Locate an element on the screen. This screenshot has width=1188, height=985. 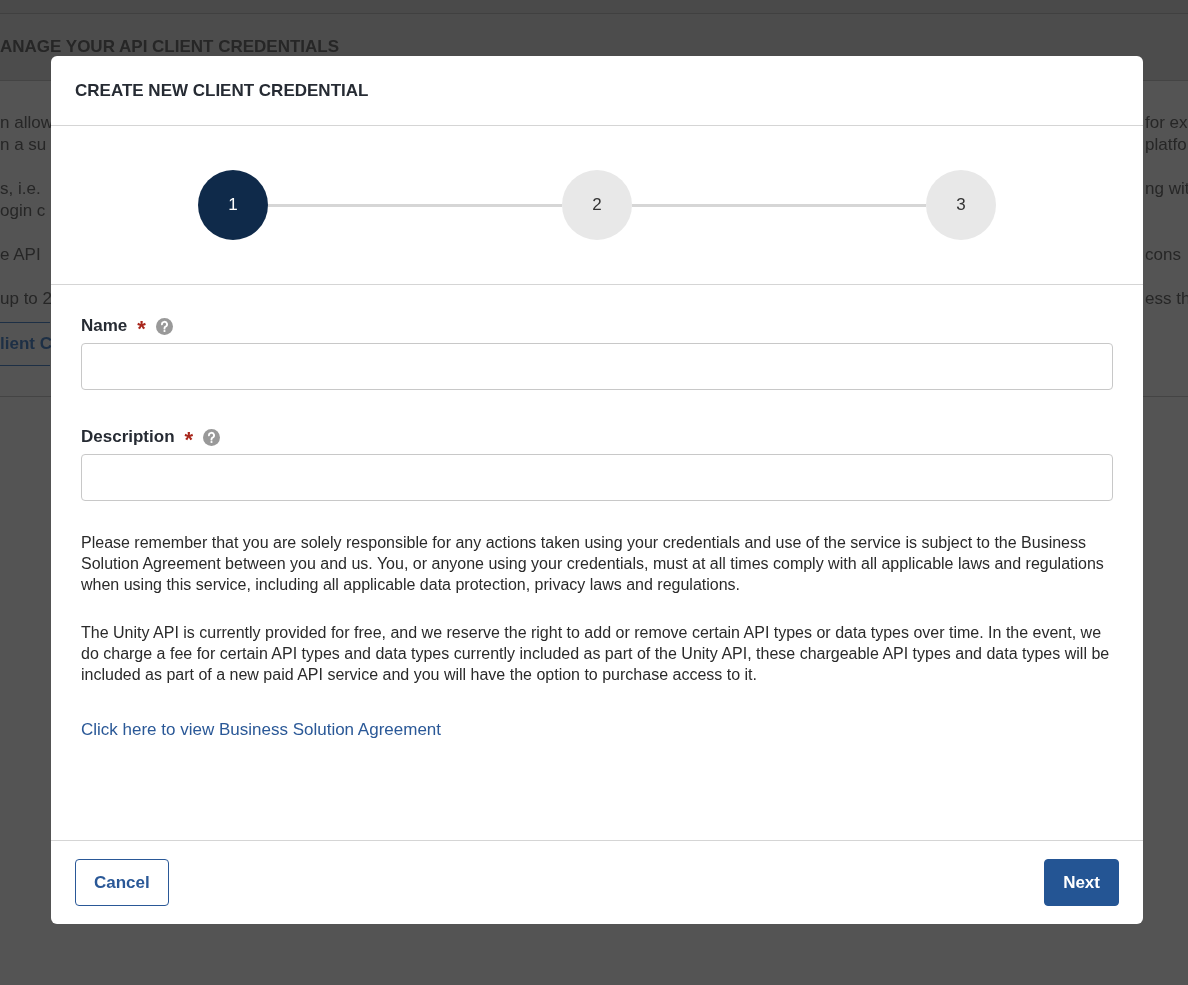
next-button: Next is located at coordinates (1081, 882).